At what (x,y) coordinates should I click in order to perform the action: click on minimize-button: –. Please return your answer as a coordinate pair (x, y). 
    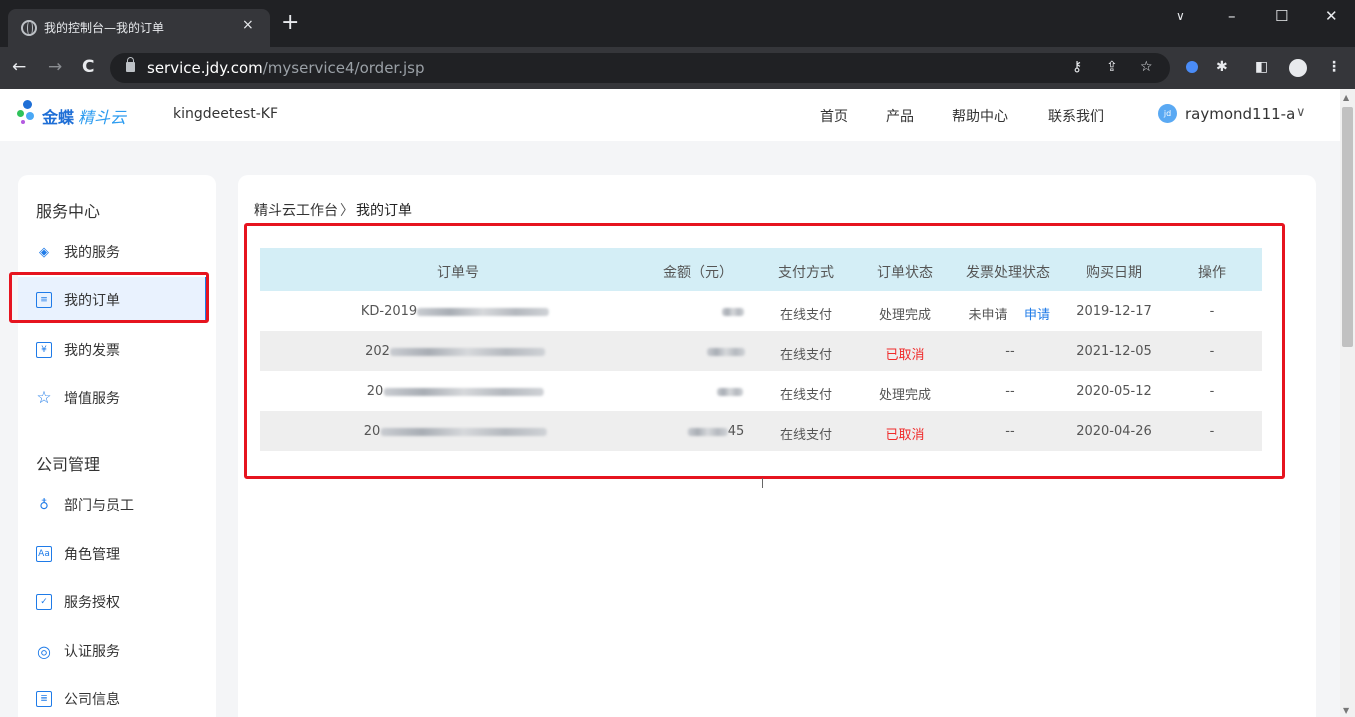
    Looking at the image, I should click on (1232, 16).